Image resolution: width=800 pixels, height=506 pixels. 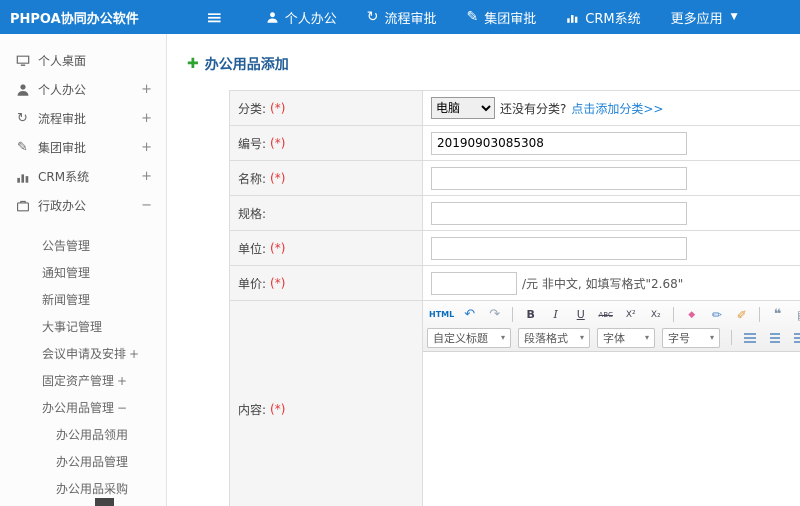 What do you see at coordinates (795, 314) in the screenshot?
I see `paste-plain-icon: ▤` at bounding box center [795, 314].